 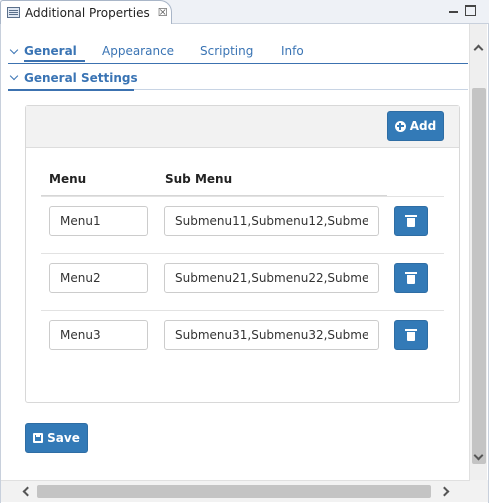 What do you see at coordinates (38, 438) in the screenshot?
I see `floppy-disk-icon` at bounding box center [38, 438].